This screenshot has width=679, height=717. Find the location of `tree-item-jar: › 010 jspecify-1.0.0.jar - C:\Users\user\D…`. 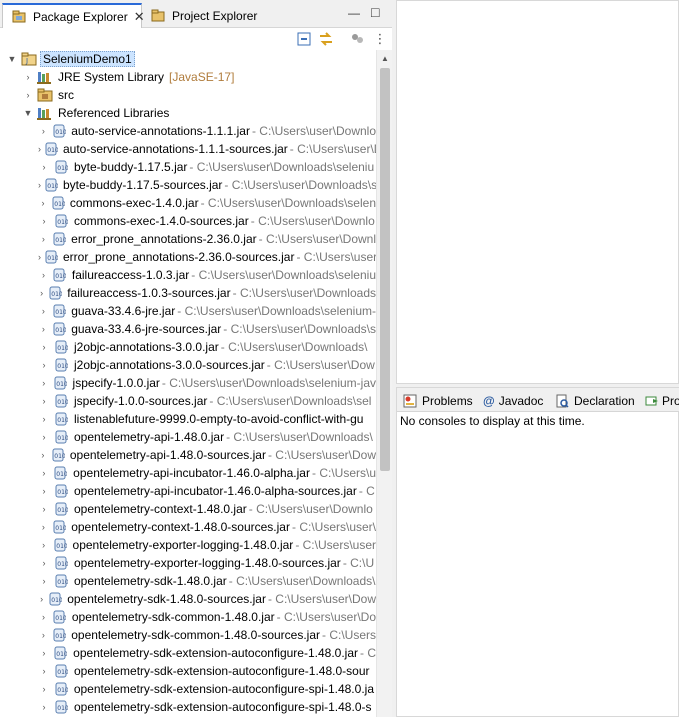

tree-item-jar: › 010 jspecify-1.0.0.jar - C:\Users\user\D… is located at coordinates (188, 383).